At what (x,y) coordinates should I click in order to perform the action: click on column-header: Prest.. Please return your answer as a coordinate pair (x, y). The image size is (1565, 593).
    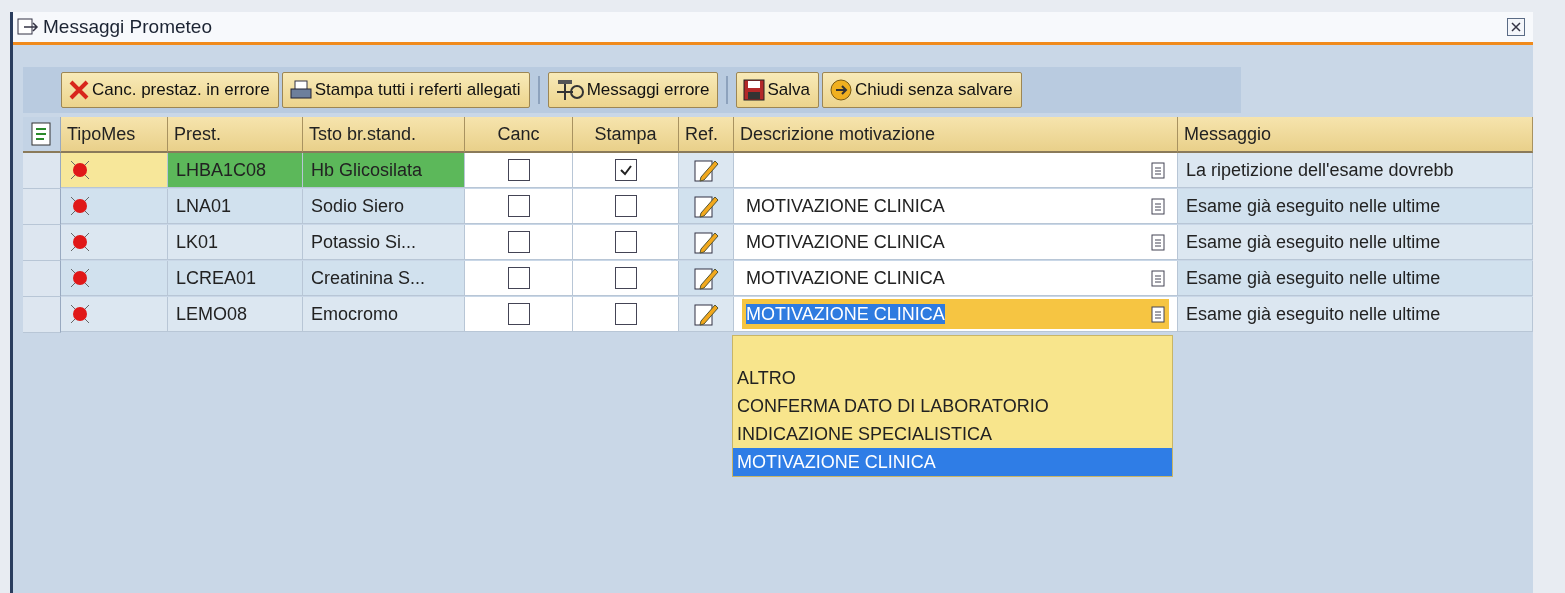
    Looking at the image, I should click on (235, 135).